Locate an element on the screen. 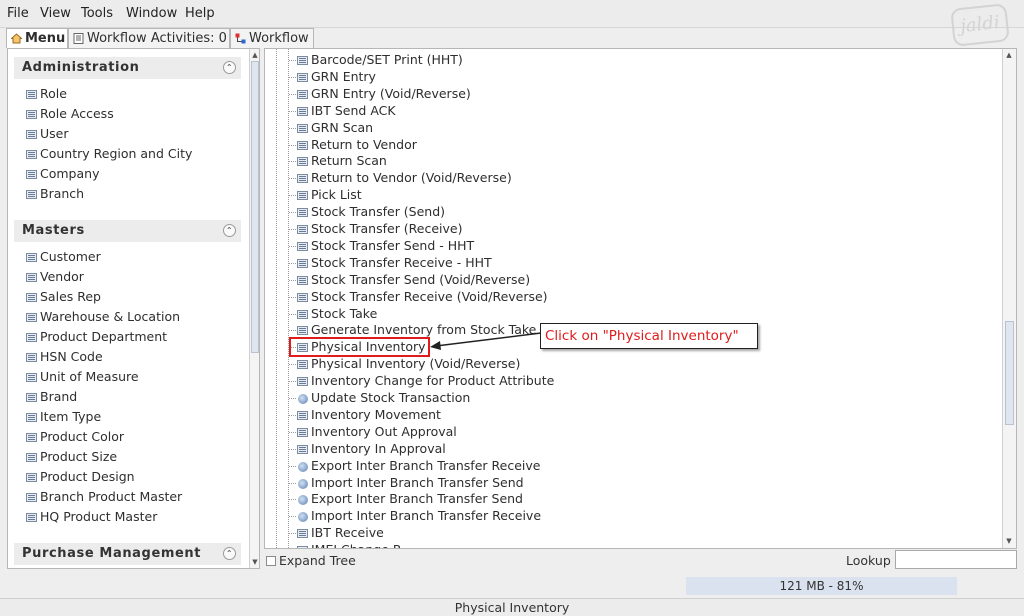 This screenshot has width=1024, height=616. tree-item: Stock Transfer Receive (Void/Reverse) is located at coordinates (418, 296).